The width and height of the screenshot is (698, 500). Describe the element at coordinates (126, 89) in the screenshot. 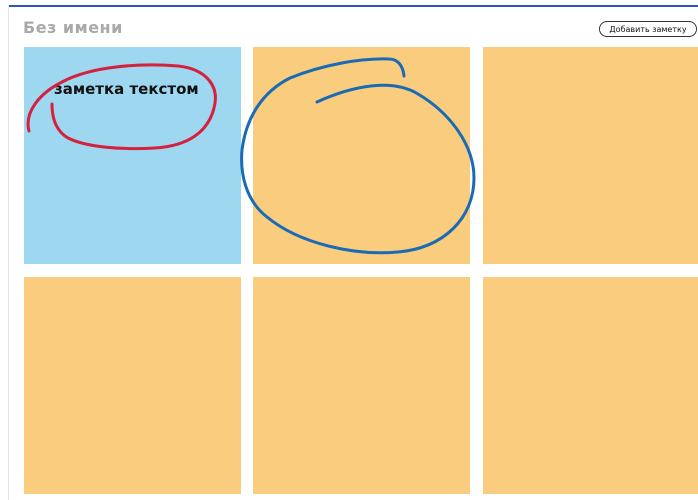

I see `note-text: заметка текстом` at that location.